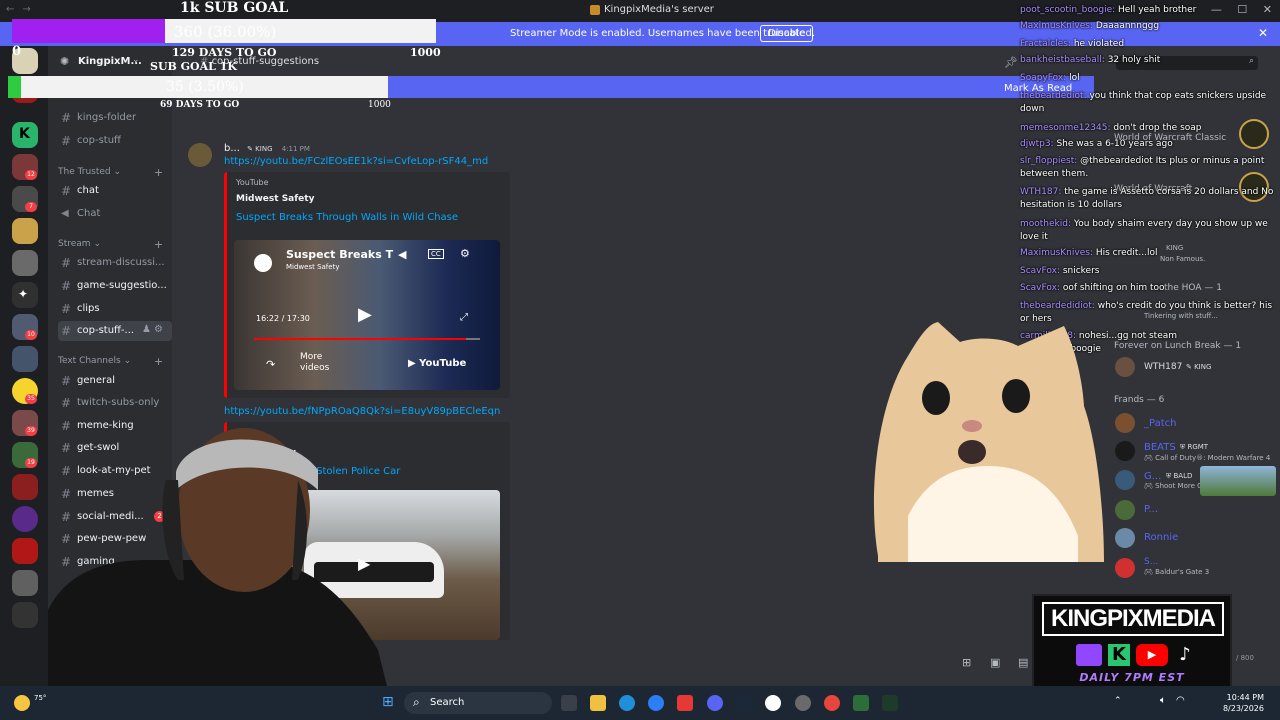  I want to click on wifi-icon: ◠, so click(1180, 700).